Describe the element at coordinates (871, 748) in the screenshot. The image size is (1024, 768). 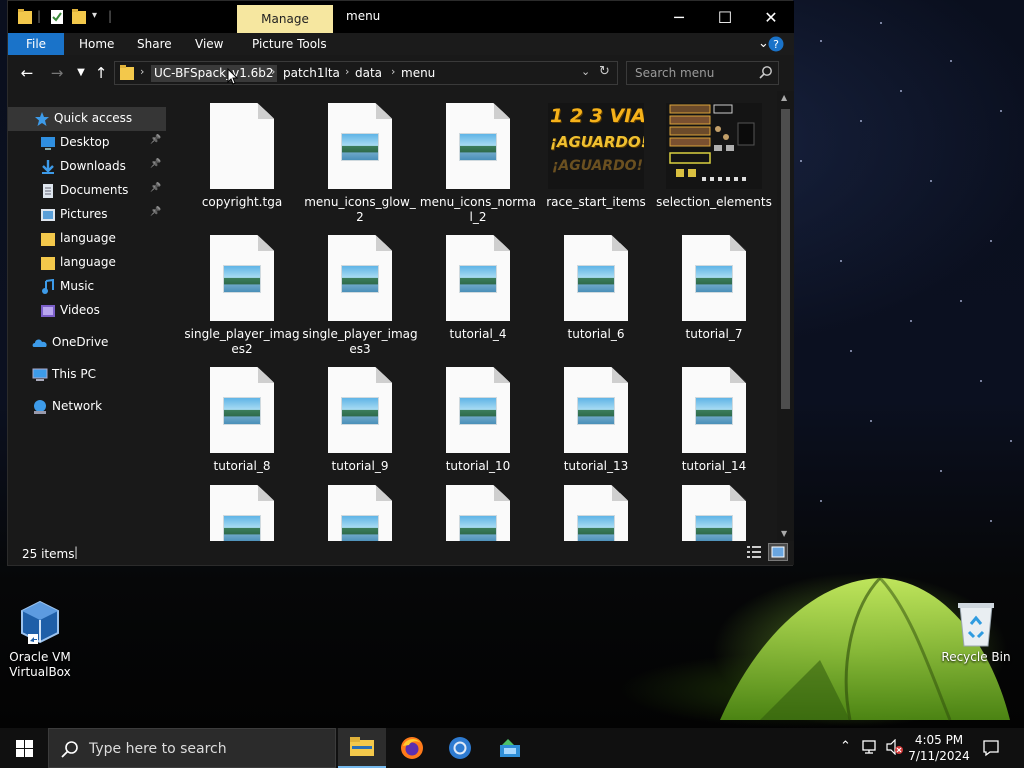
I see `network-status-icon` at that location.